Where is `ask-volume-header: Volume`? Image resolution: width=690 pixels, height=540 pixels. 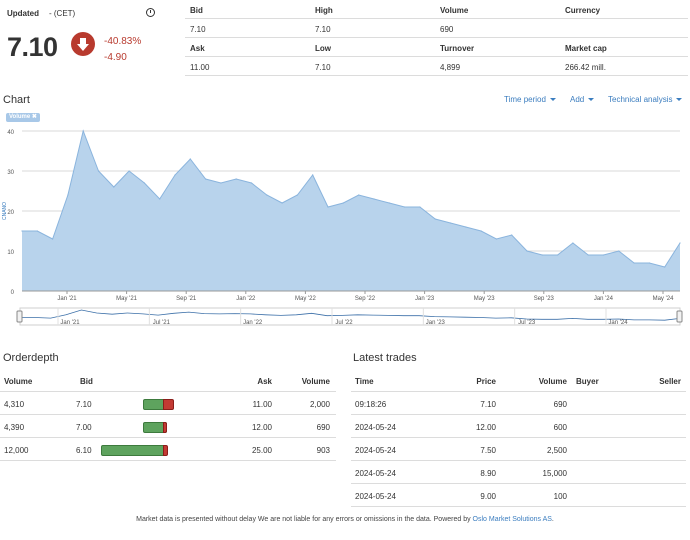 ask-volume-header: Volume is located at coordinates (315, 381).